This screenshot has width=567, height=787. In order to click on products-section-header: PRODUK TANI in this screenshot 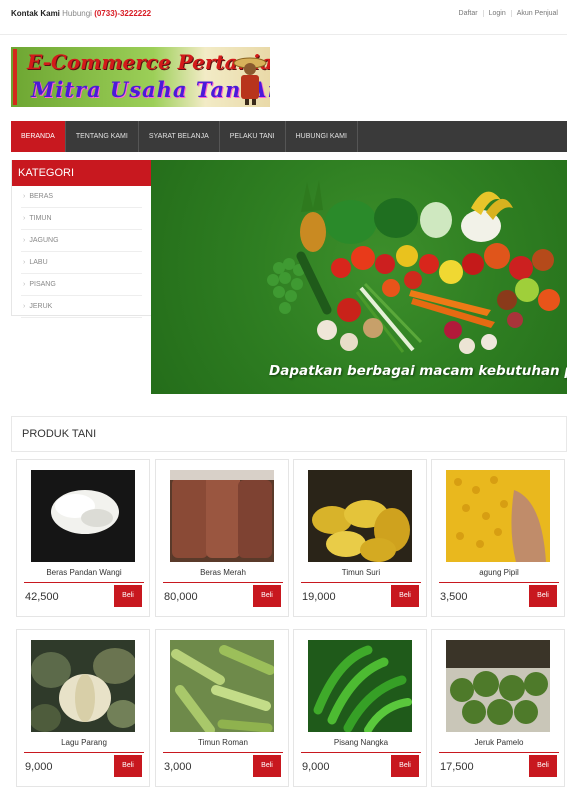, I will do `click(289, 434)`.